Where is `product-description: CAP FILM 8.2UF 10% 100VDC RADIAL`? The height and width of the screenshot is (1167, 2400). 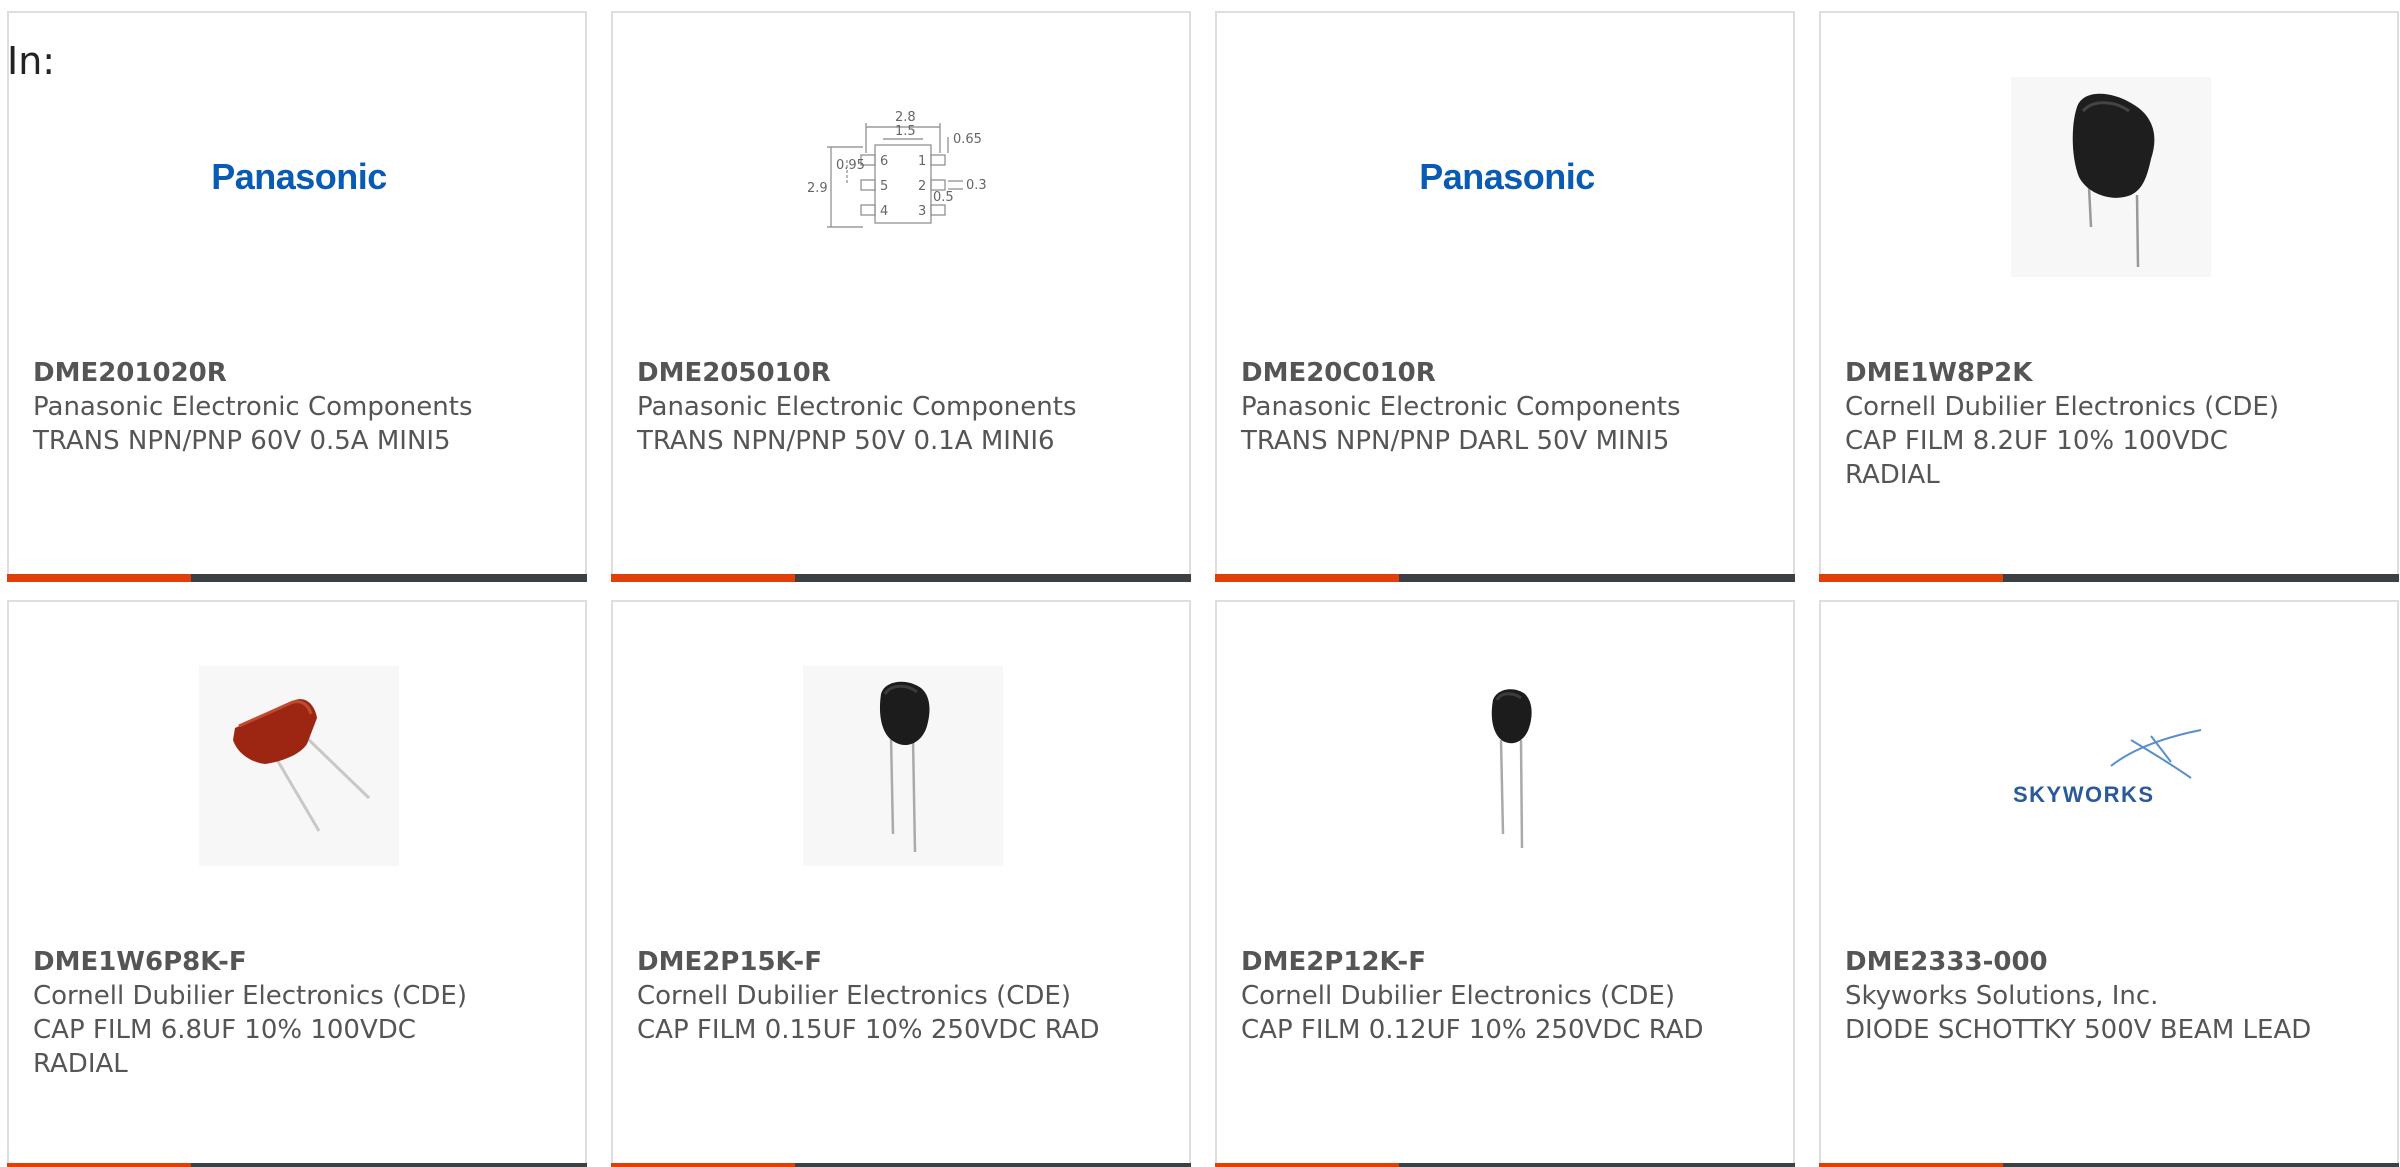
product-description: CAP FILM 8.2UF 10% 100VDC RADIAL is located at coordinates (2036, 458).